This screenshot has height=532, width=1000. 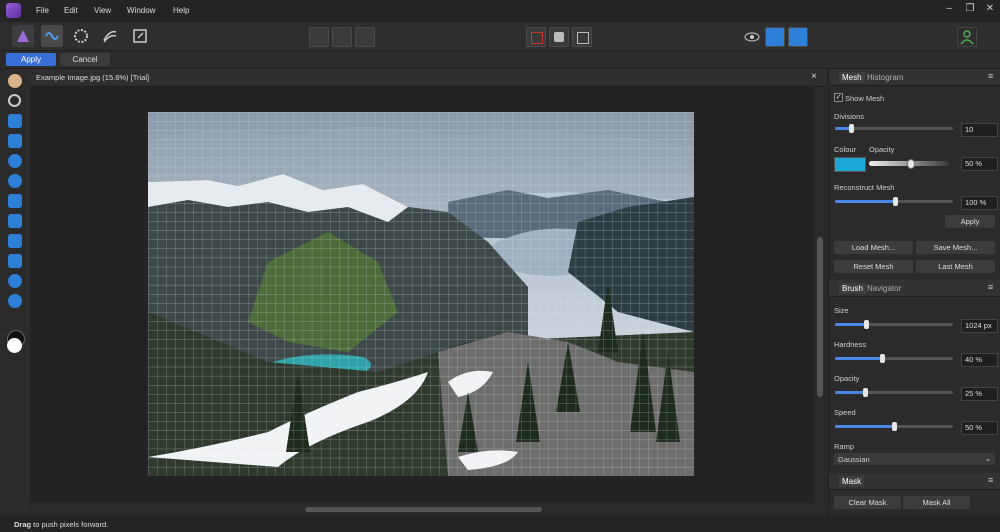 What do you see at coordinates (936, 502) in the screenshot?
I see `mask-all-button: Mask All` at bounding box center [936, 502].